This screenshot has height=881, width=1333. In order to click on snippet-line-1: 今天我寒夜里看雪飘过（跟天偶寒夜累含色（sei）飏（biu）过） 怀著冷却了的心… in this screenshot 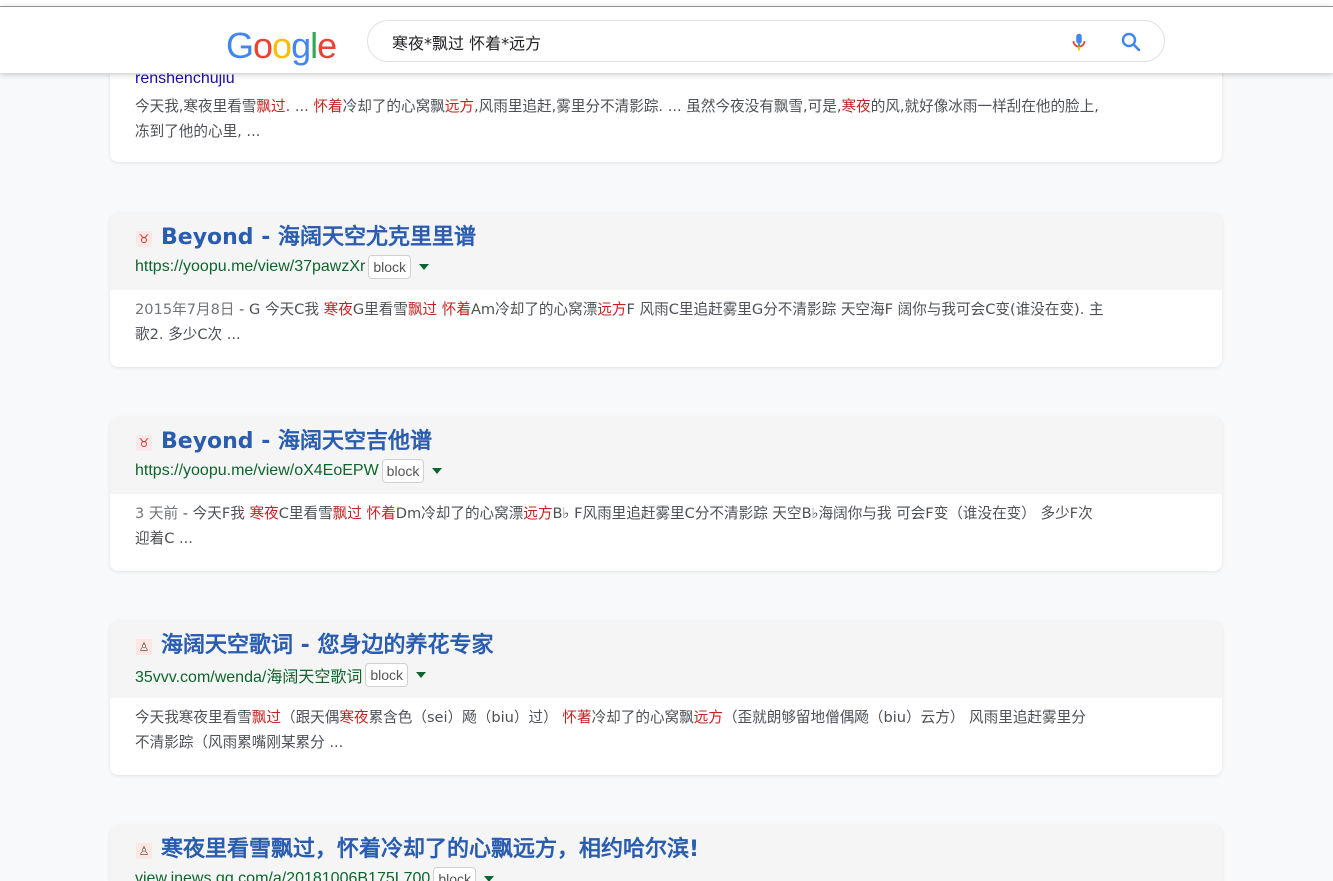, I will do `click(610, 717)`.